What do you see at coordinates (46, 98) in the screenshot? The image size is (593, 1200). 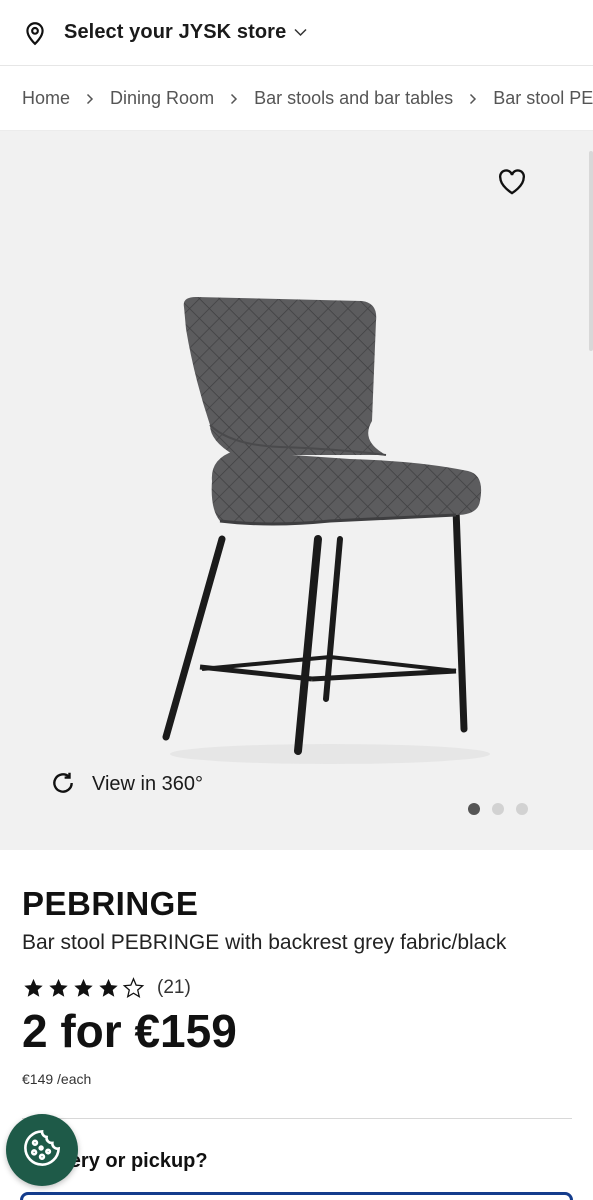 I see `breadcrumb-home: Home` at bounding box center [46, 98].